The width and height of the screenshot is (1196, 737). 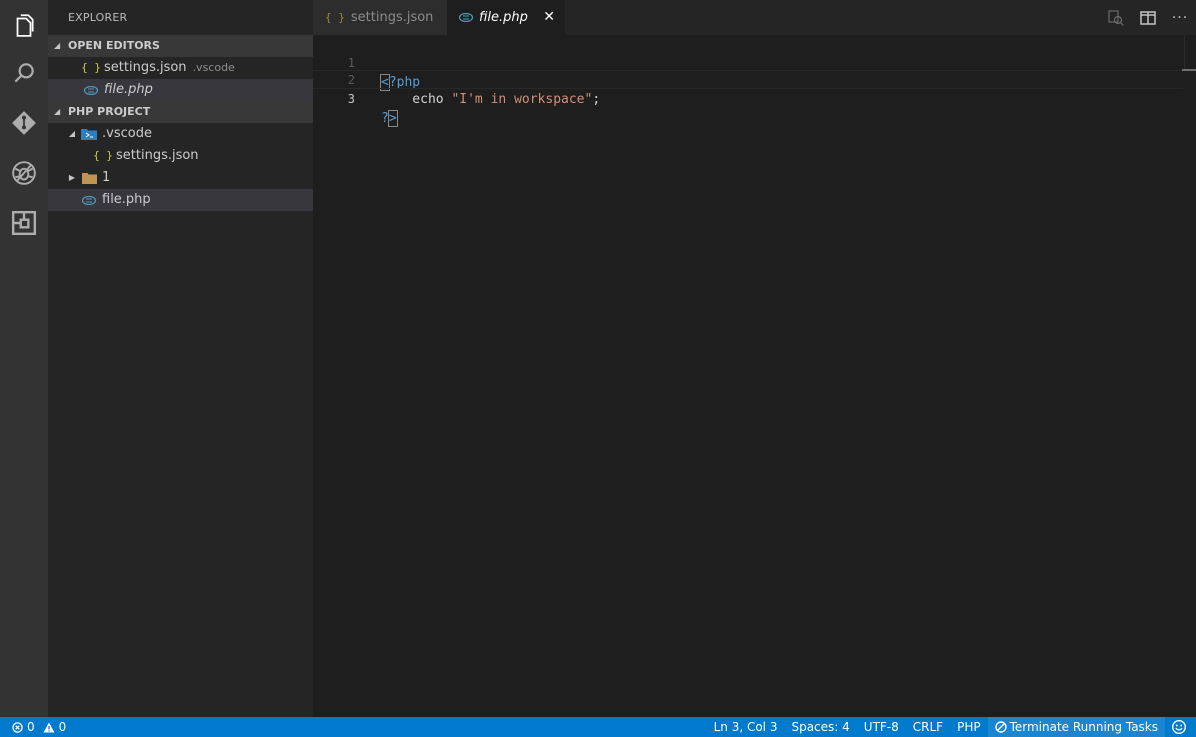 I want to click on error-count: 0, so click(x=31, y=727).